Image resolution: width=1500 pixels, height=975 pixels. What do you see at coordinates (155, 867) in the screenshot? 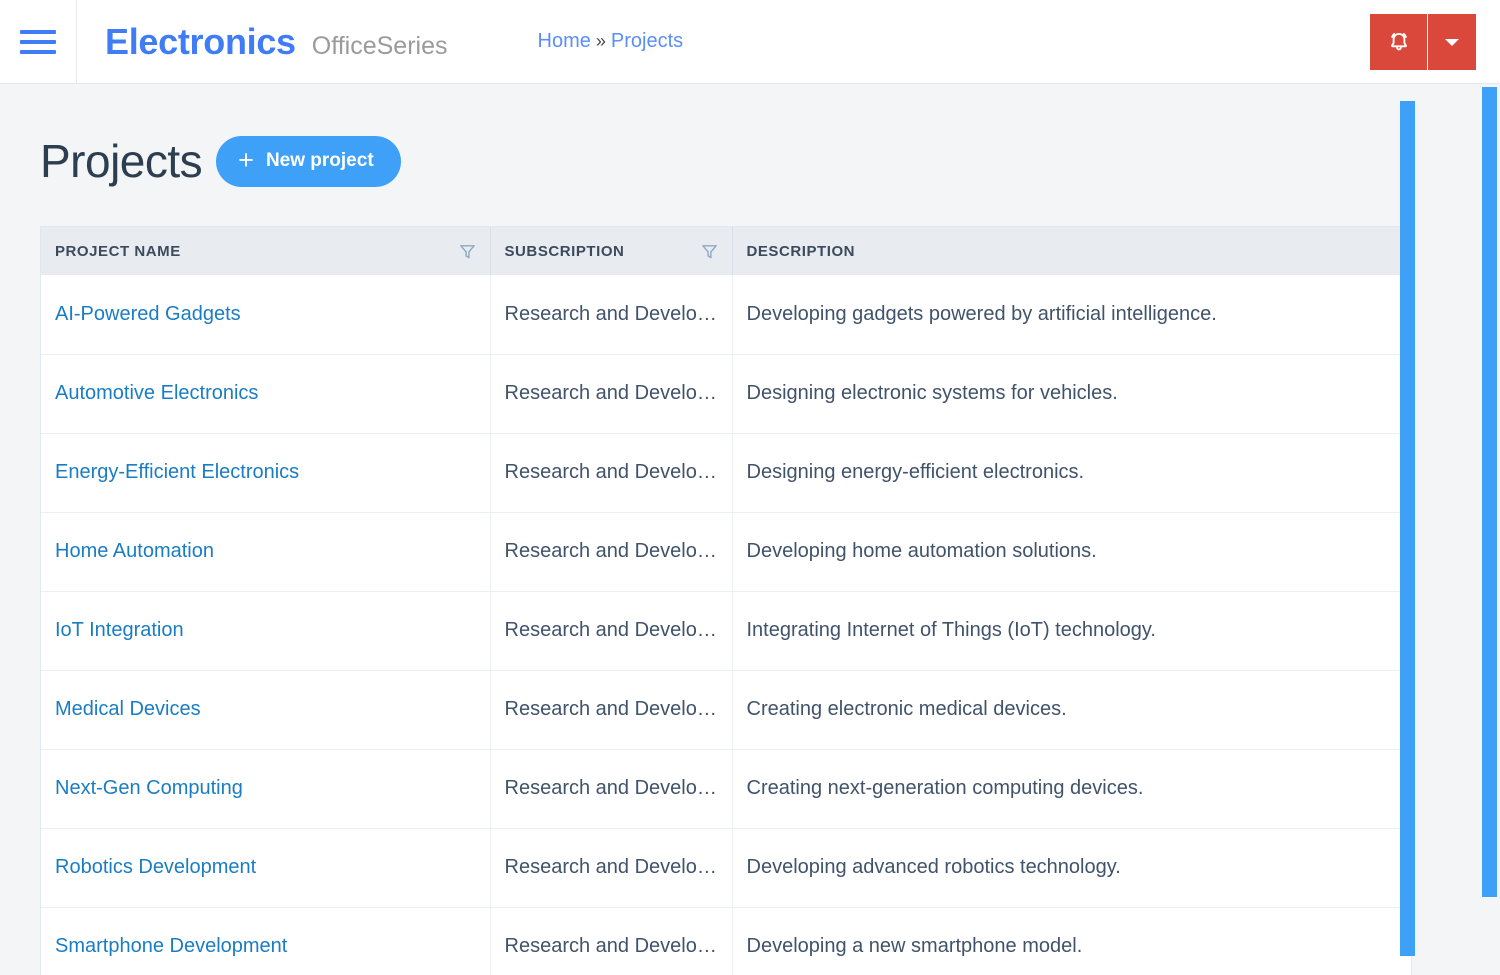
I see `project-link: Robotics Development` at bounding box center [155, 867].